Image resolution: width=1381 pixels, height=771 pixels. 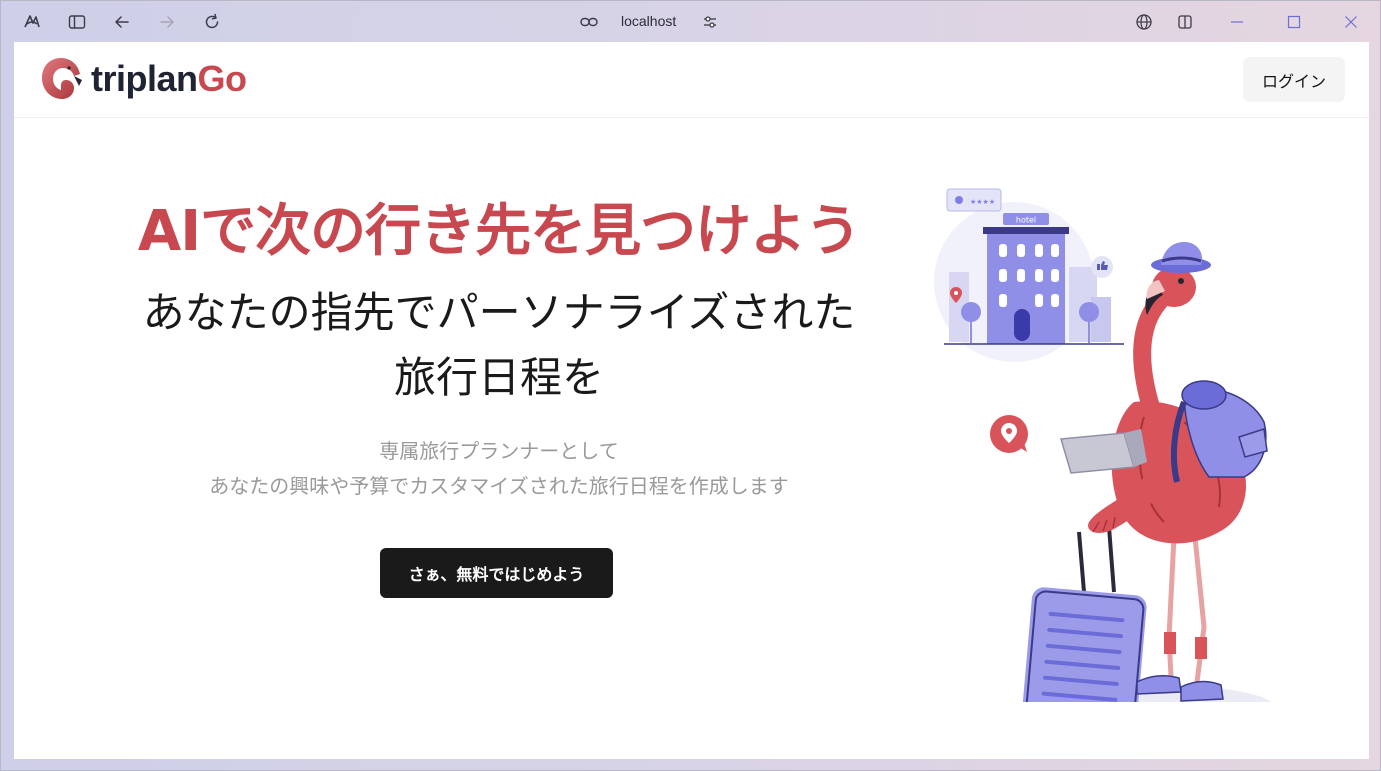 What do you see at coordinates (1294, 79) in the screenshot?
I see `login-button: ログイン` at bounding box center [1294, 79].